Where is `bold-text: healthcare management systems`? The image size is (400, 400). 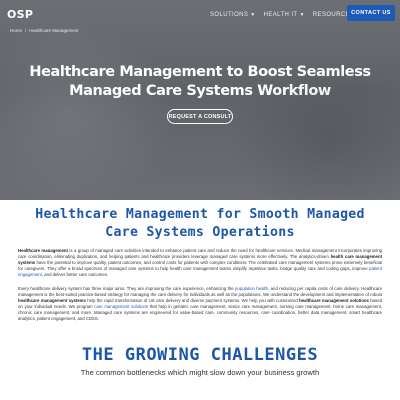 bold-text: healthcare management systems is located at coordinates (52, 300).